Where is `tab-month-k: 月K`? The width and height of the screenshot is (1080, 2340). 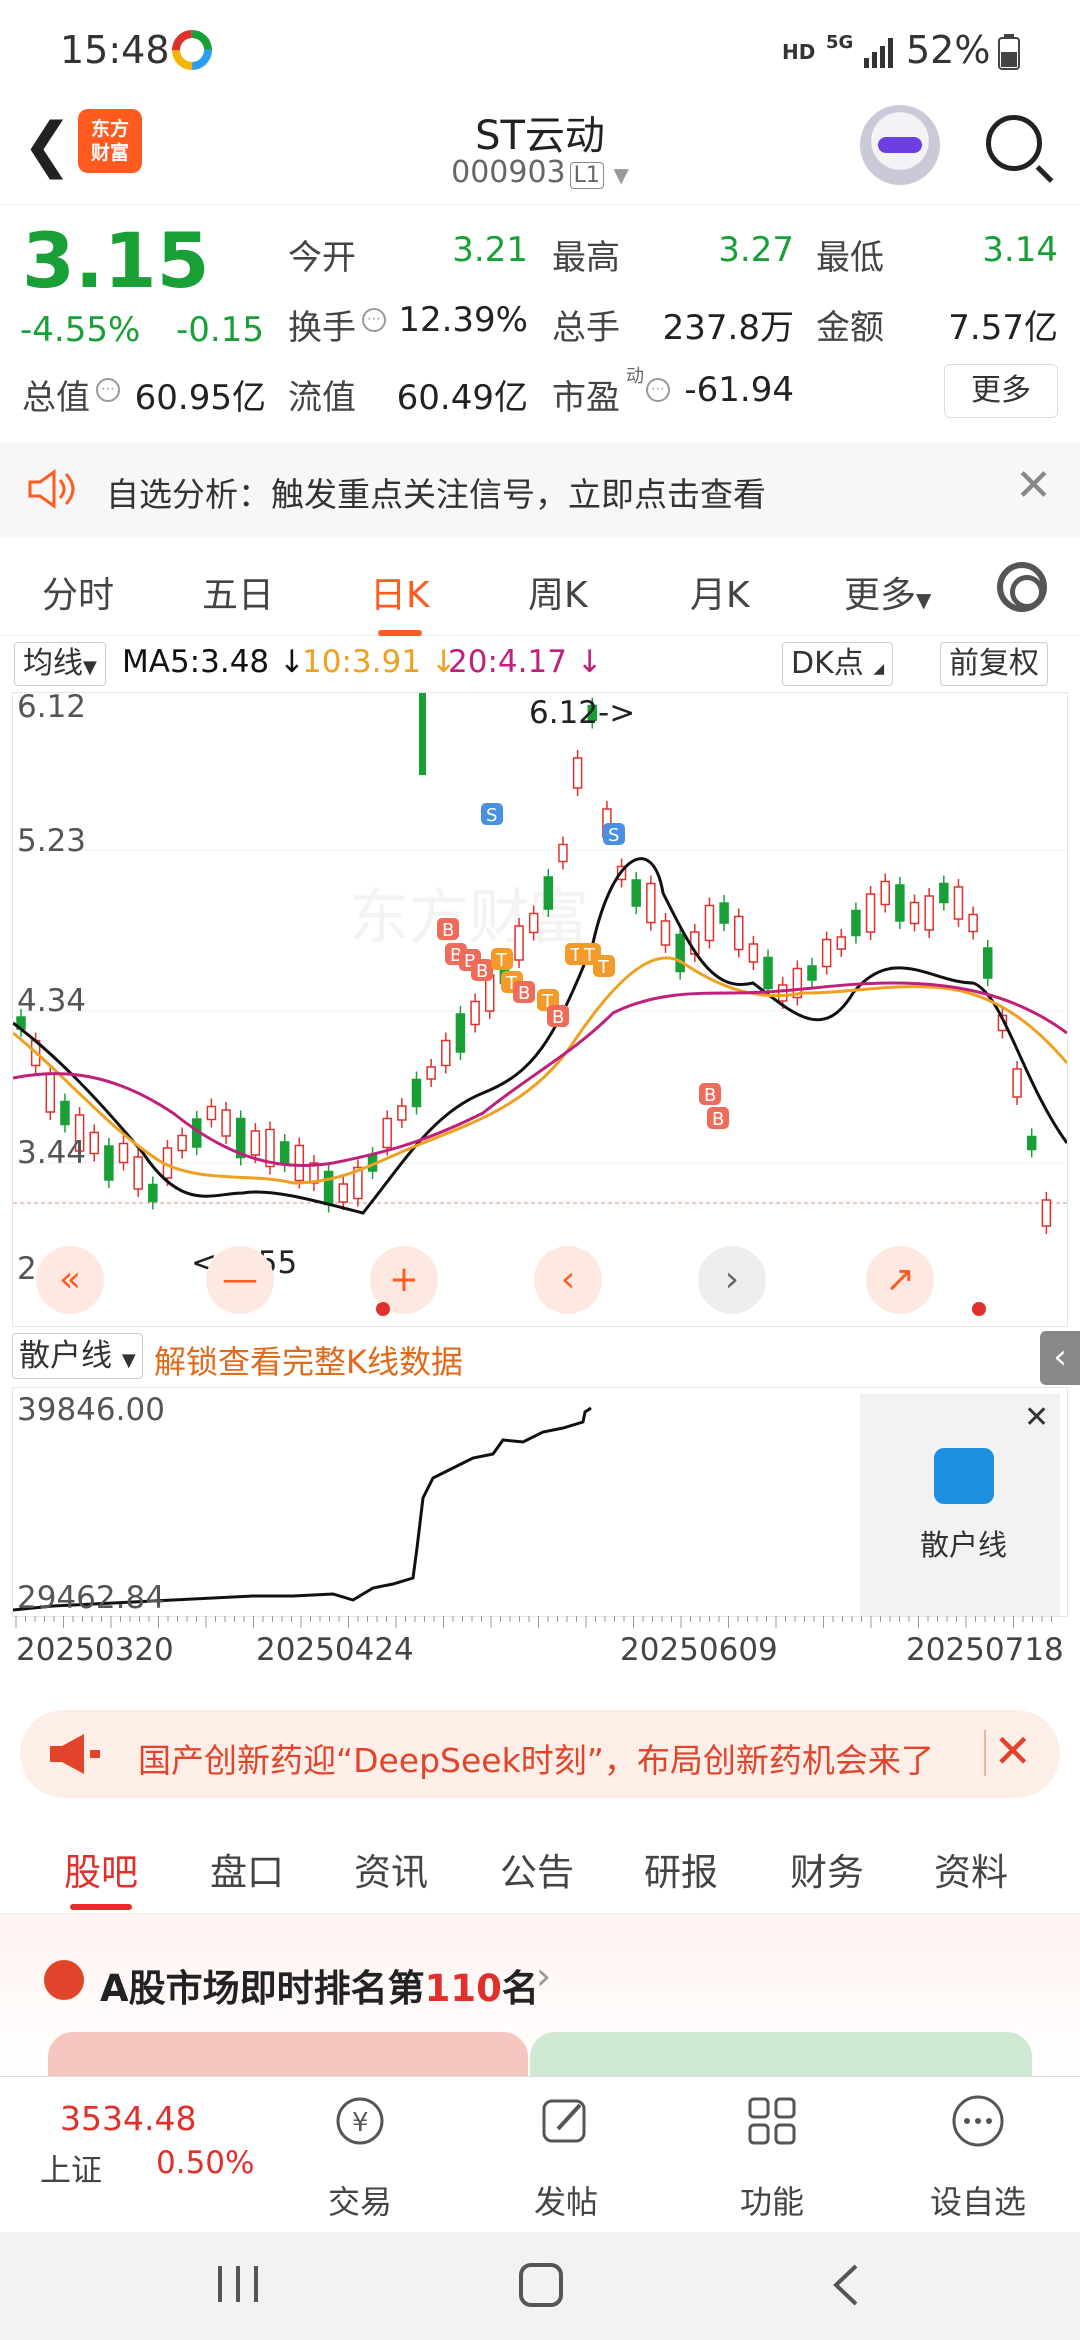 tab-month-k: 月K is located at coordinates (720, 592).